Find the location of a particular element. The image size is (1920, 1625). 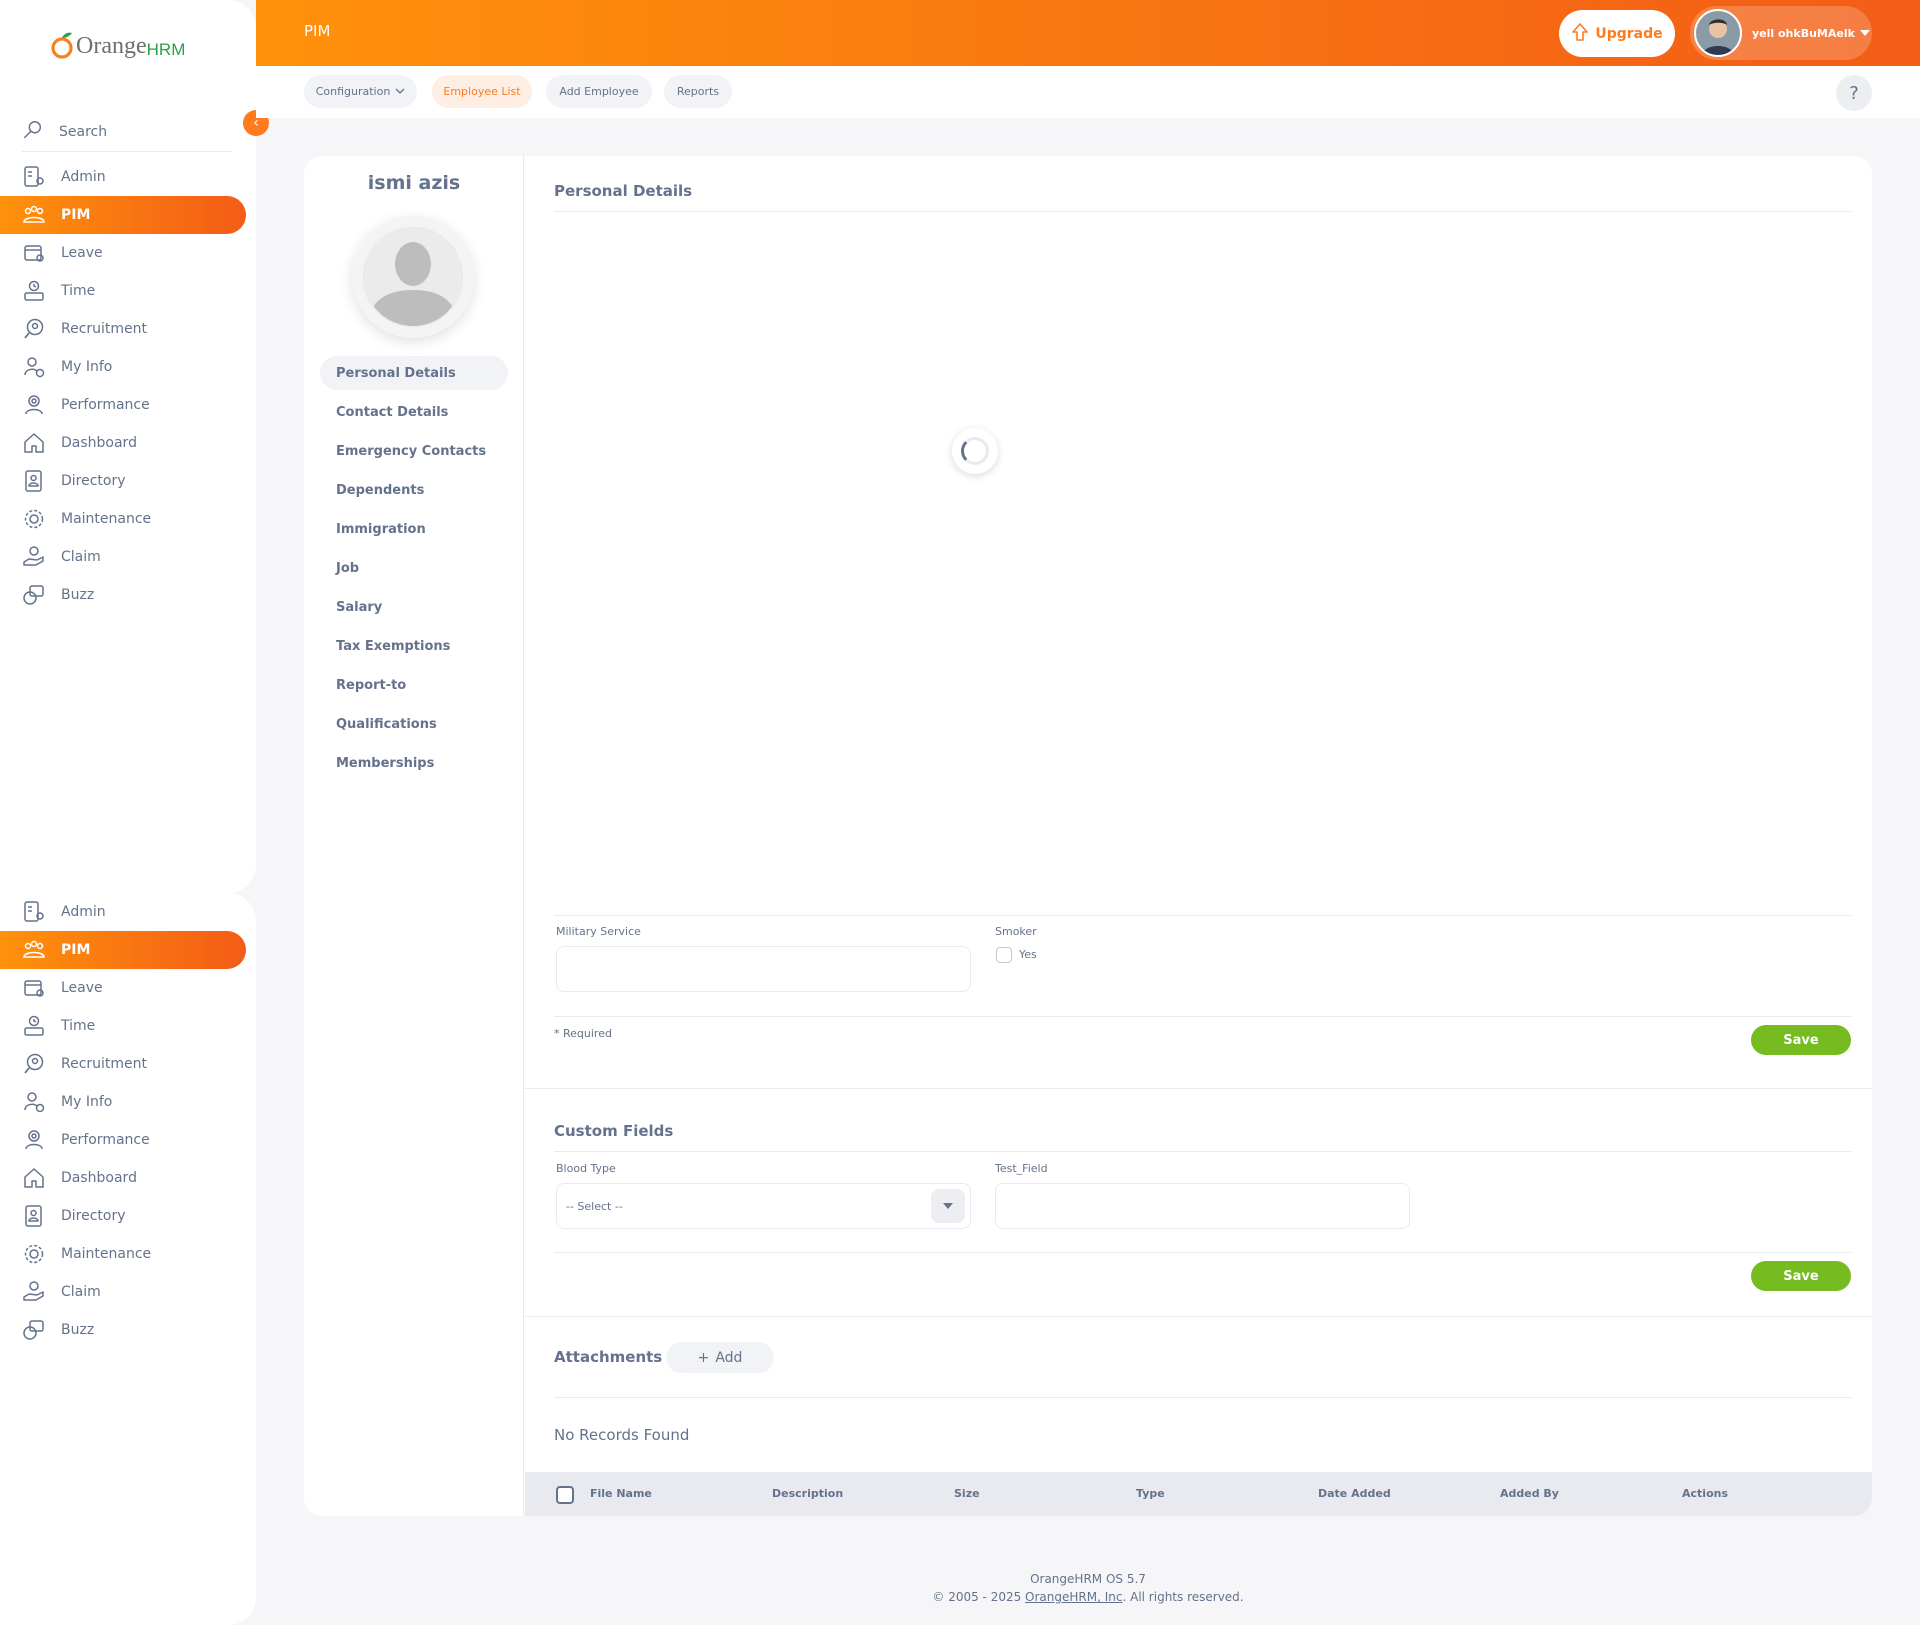

orangehrm-logo: Orange HRM is located at coordinates (117, 45).